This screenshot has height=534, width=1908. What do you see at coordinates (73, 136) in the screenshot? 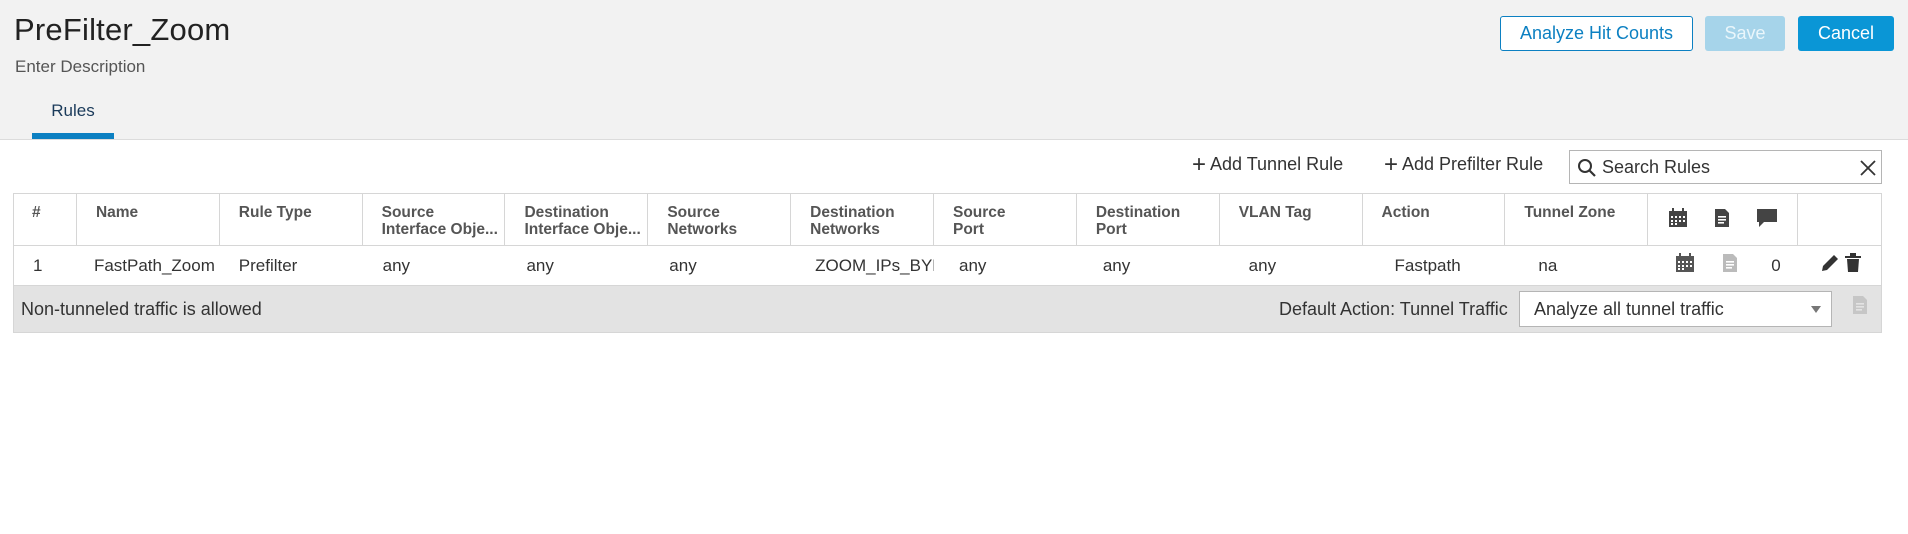
I see `tab-active-indicator` at bounding box center [73, 136].